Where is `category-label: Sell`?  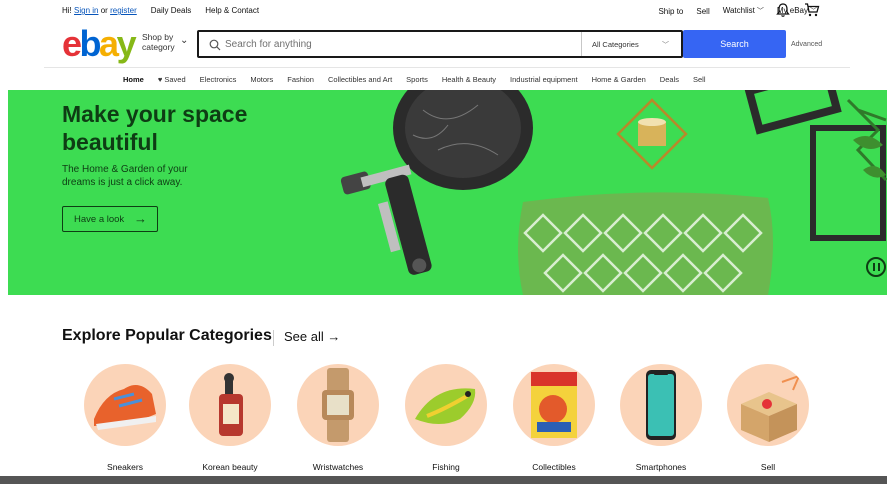 category-label: Sell is located at coordinates (768, 467).